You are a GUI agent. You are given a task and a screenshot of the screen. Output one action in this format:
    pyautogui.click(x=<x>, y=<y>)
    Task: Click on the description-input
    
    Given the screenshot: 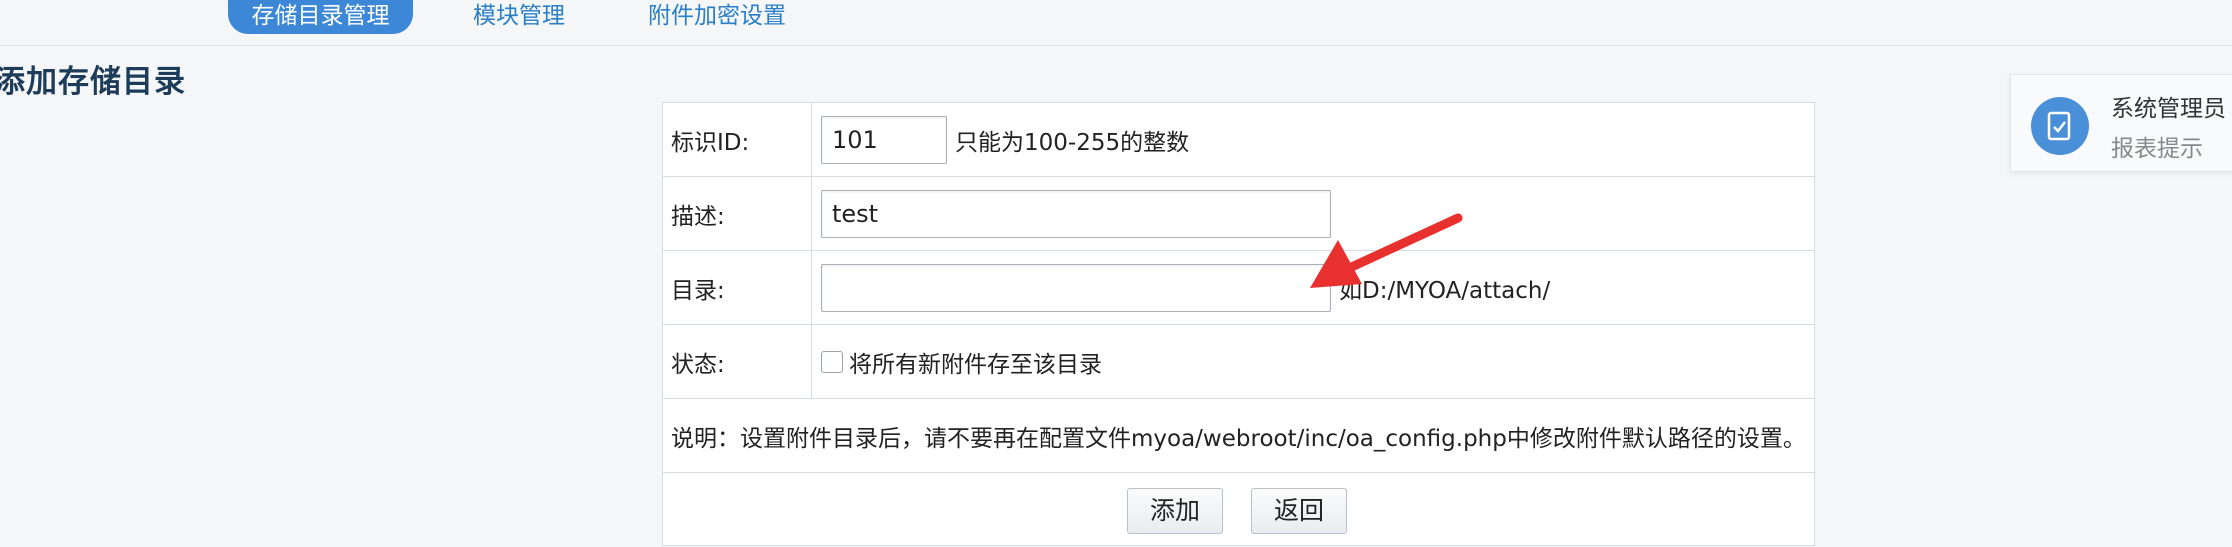 What is the action you would take?
    pyautogui.click(x=1076, y=213)
    